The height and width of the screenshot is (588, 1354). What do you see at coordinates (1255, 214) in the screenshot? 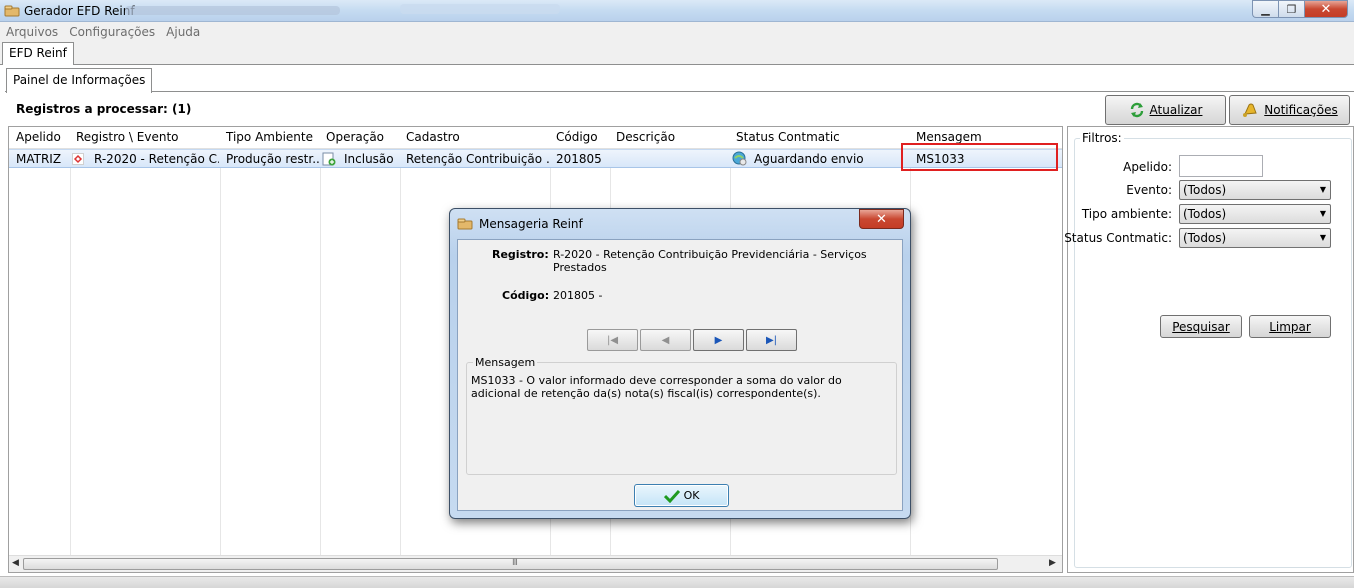
I see `tipo-ambiente-select: (Todos) ▼` at bounding box center [1255, 214].